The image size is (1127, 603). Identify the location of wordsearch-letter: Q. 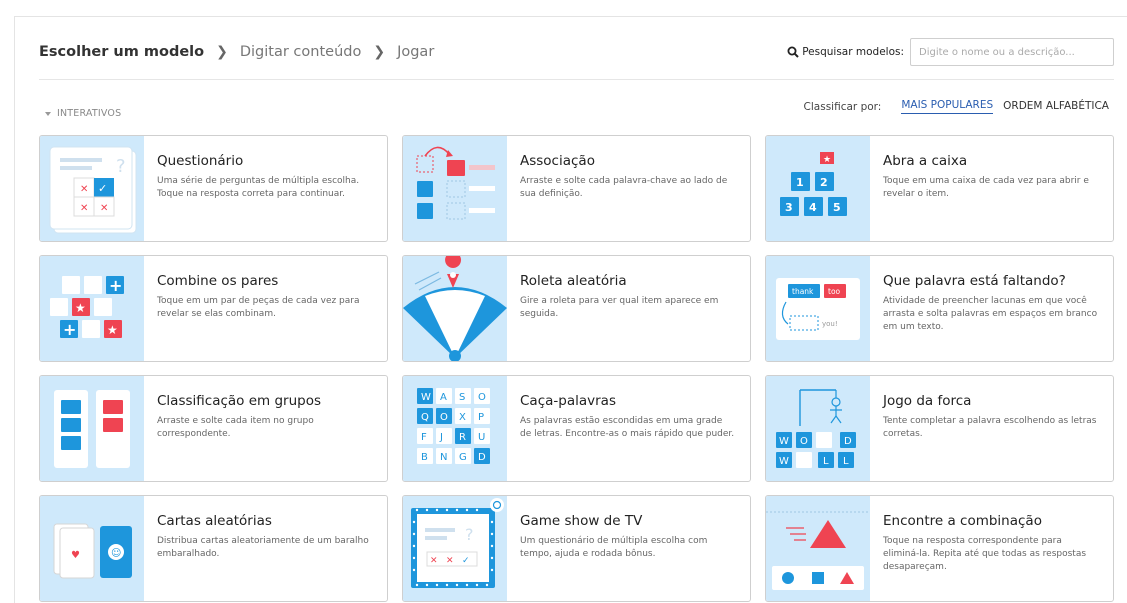
(425, 417).